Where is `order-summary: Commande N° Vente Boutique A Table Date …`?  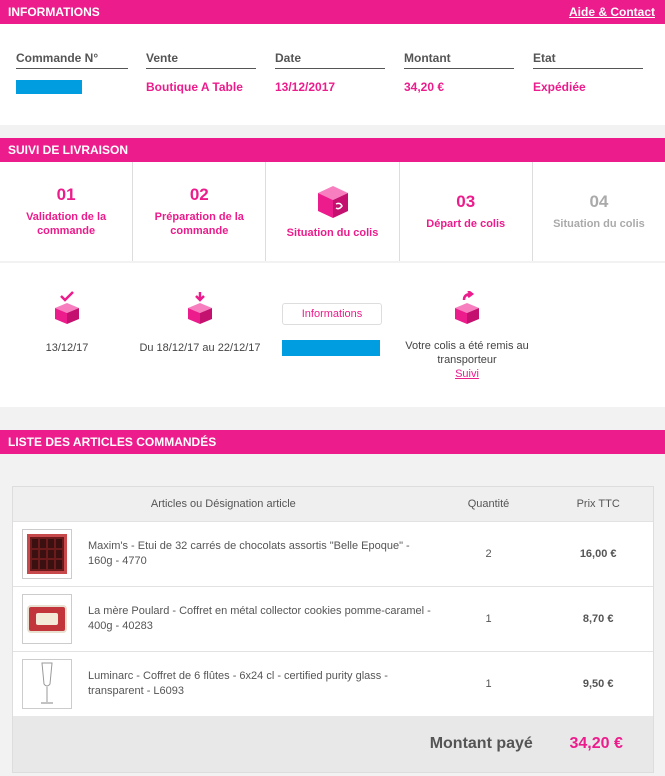
order-summary: Commande N° Vente Boutique A Table Date … is located at coordinates (332, 74).